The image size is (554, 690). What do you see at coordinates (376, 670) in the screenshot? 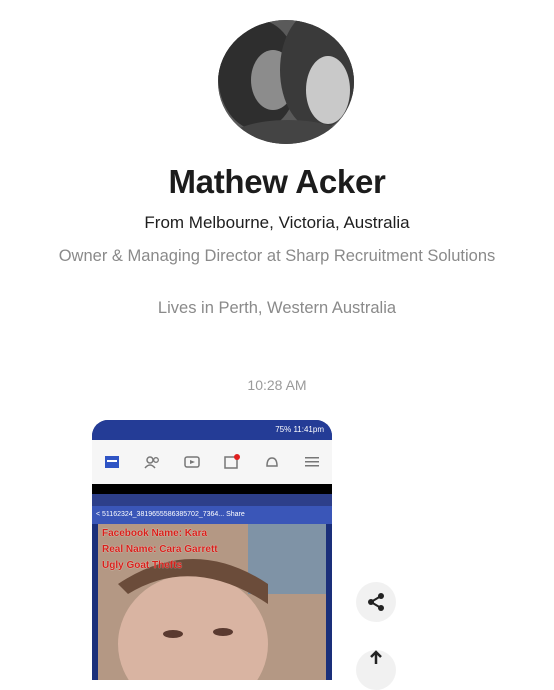
I see `secondary-action-button` at bounding box center [376, 670].